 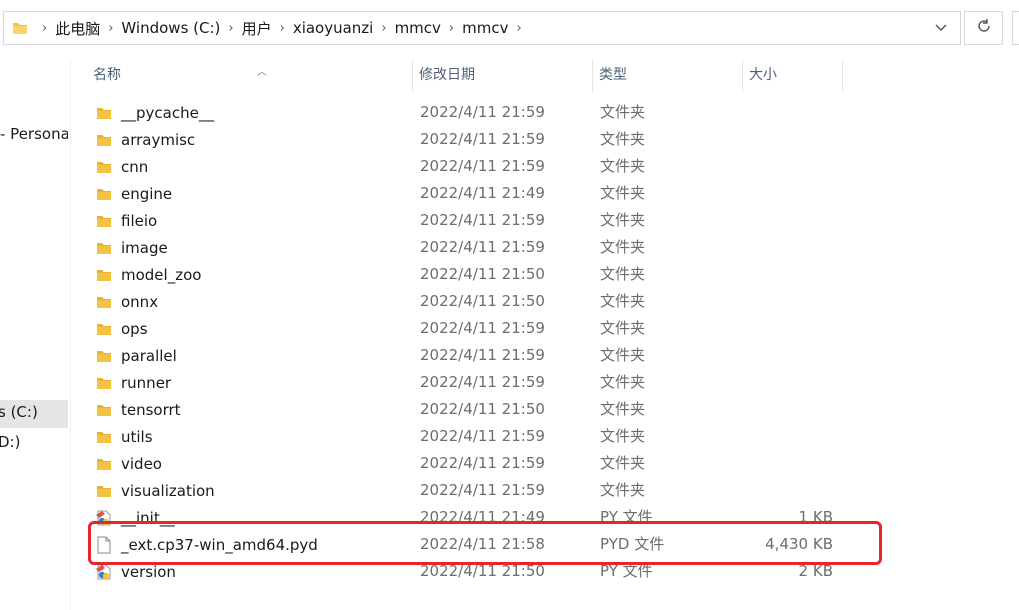 I want to click on file-name: utils, so click(x=137, y=436).